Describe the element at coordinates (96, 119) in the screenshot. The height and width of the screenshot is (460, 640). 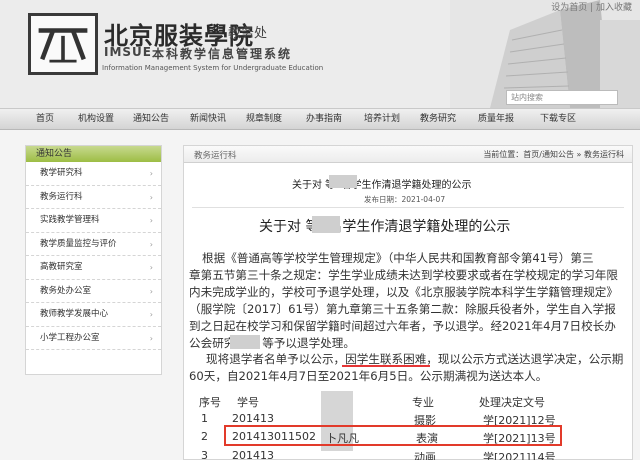
I see `nav-organization: 机构设置` at that location.